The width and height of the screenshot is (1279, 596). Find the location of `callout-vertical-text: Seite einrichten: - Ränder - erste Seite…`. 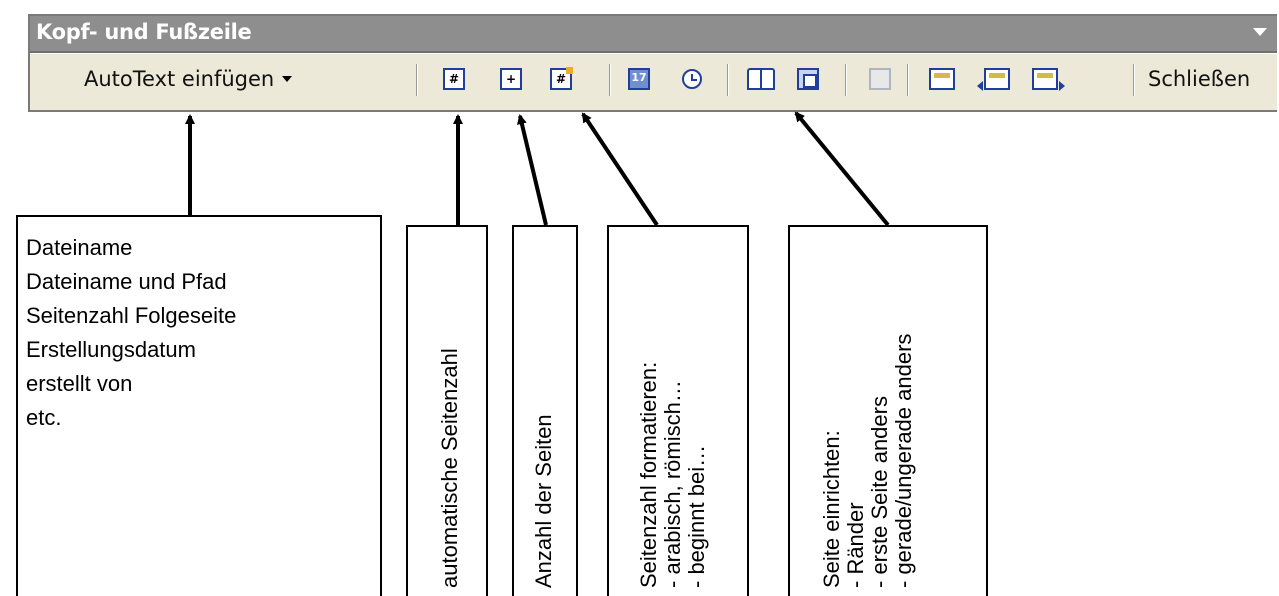

callout-vertical-text: Seite einrichten: - Ränder - erste Seite… is located at coordinates (867, 460).